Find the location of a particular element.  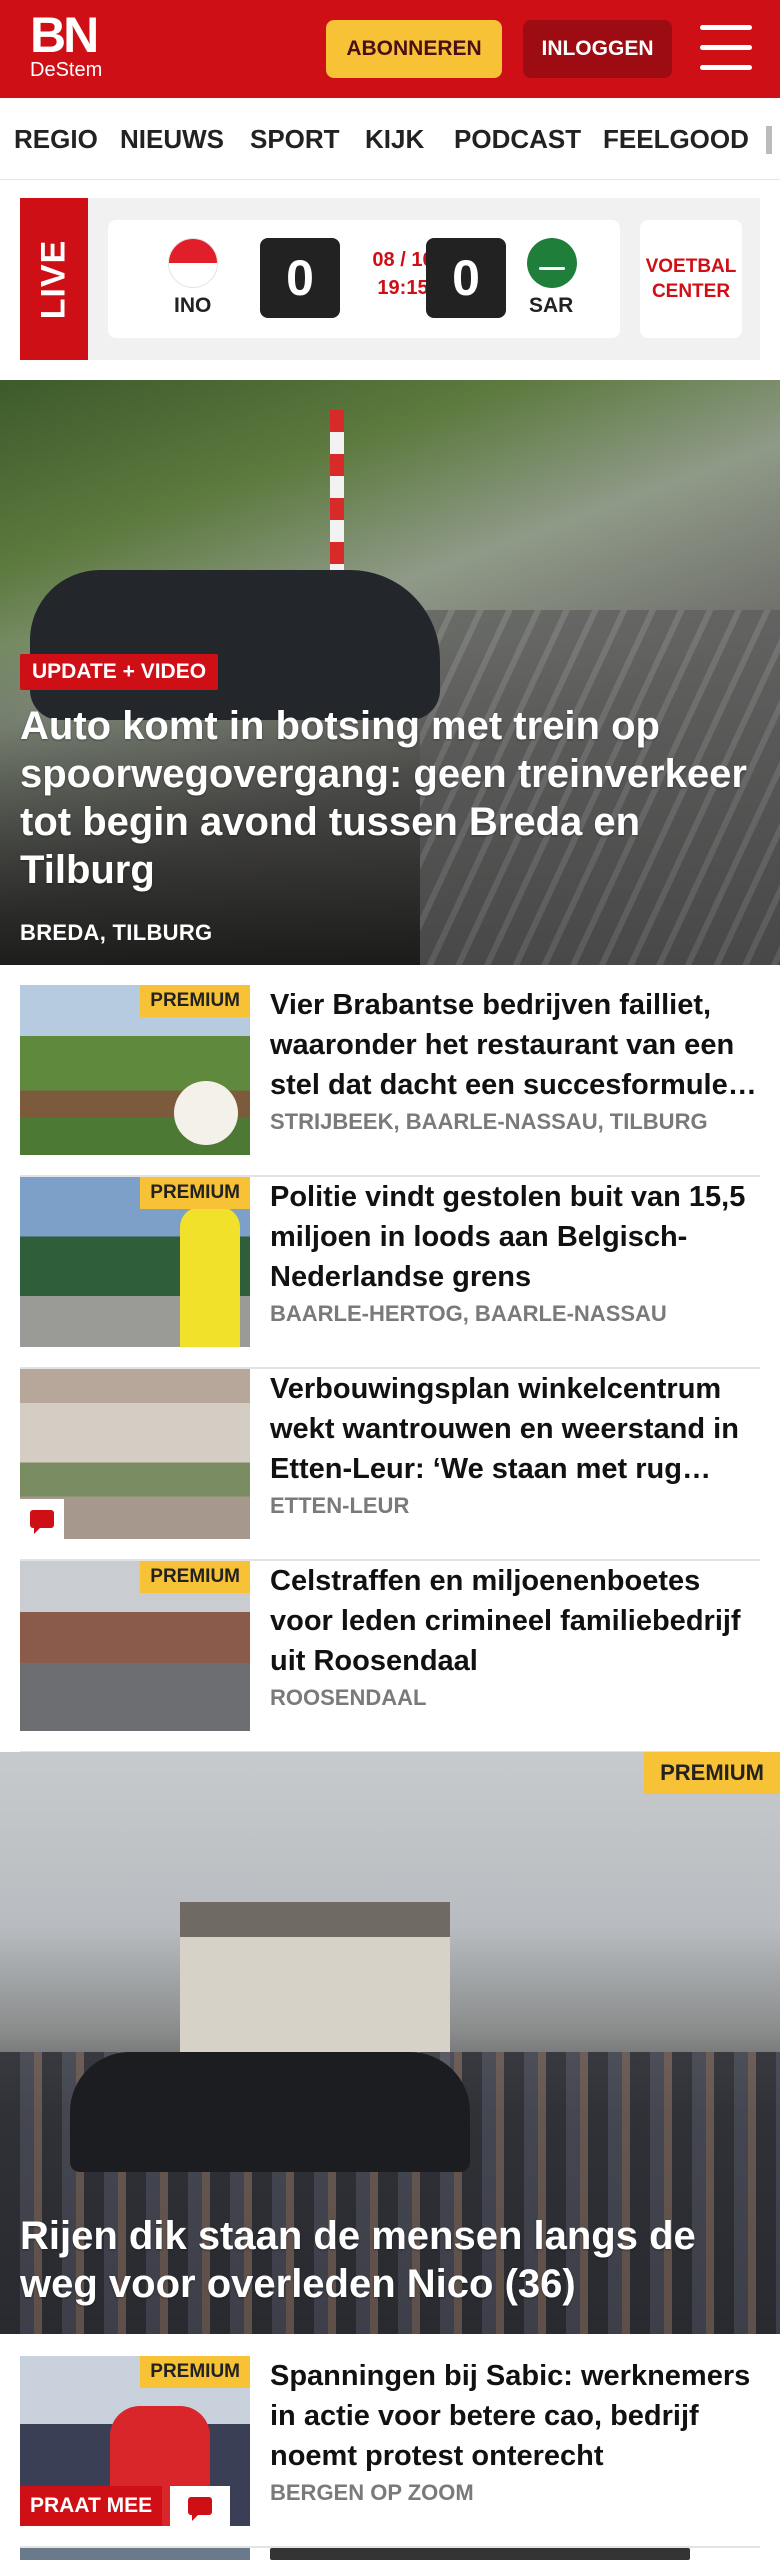

article-location: ETTEN-LEUR is located at coordinates (340, 1505).